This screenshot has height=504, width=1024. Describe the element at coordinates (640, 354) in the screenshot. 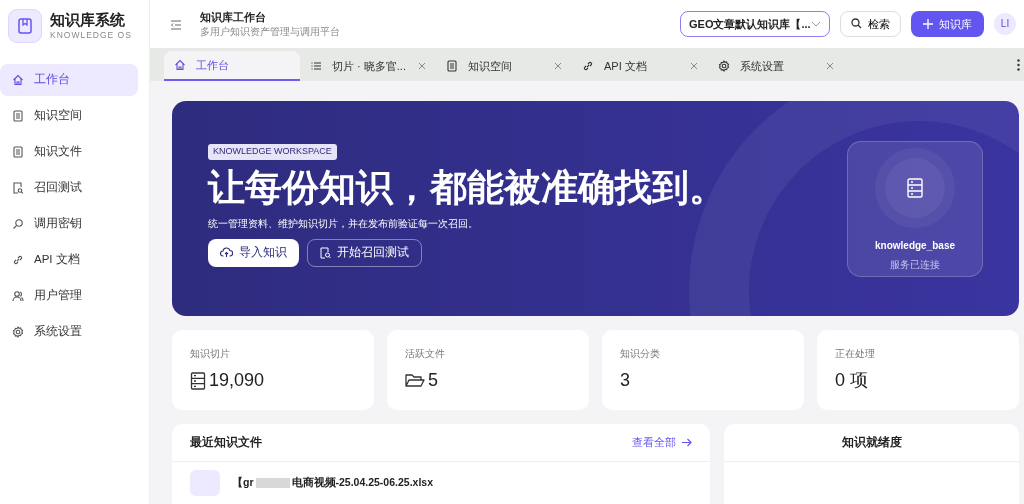

I see `stat-label: 知识分类` at that location.